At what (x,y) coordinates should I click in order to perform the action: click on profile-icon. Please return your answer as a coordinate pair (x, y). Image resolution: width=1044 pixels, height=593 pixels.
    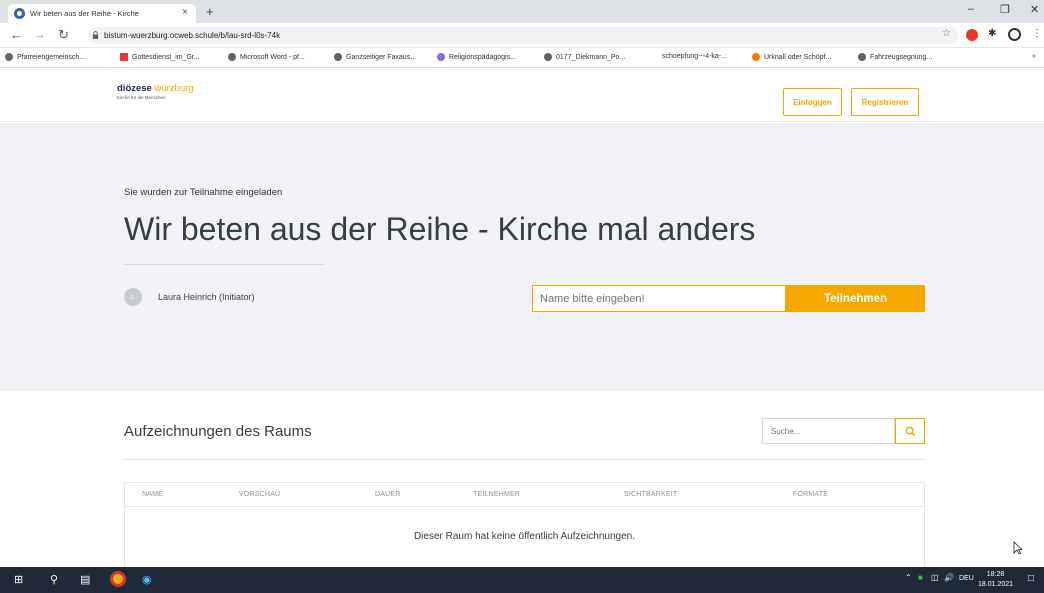
    Looking at the image, I should click on (1014, 34).